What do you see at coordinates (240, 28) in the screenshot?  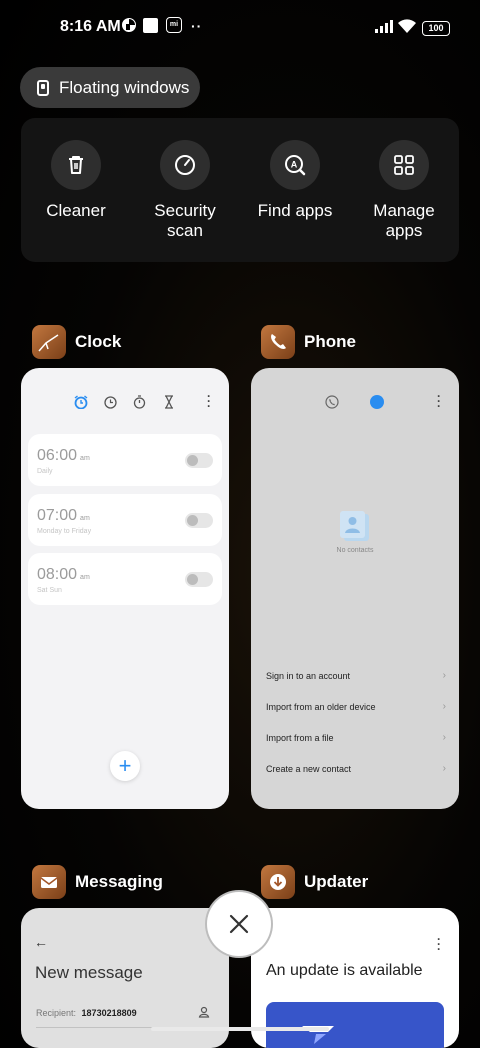 I see `status-bar: 8:16 AM mi ·· 100` at bounding box center [240, 28].